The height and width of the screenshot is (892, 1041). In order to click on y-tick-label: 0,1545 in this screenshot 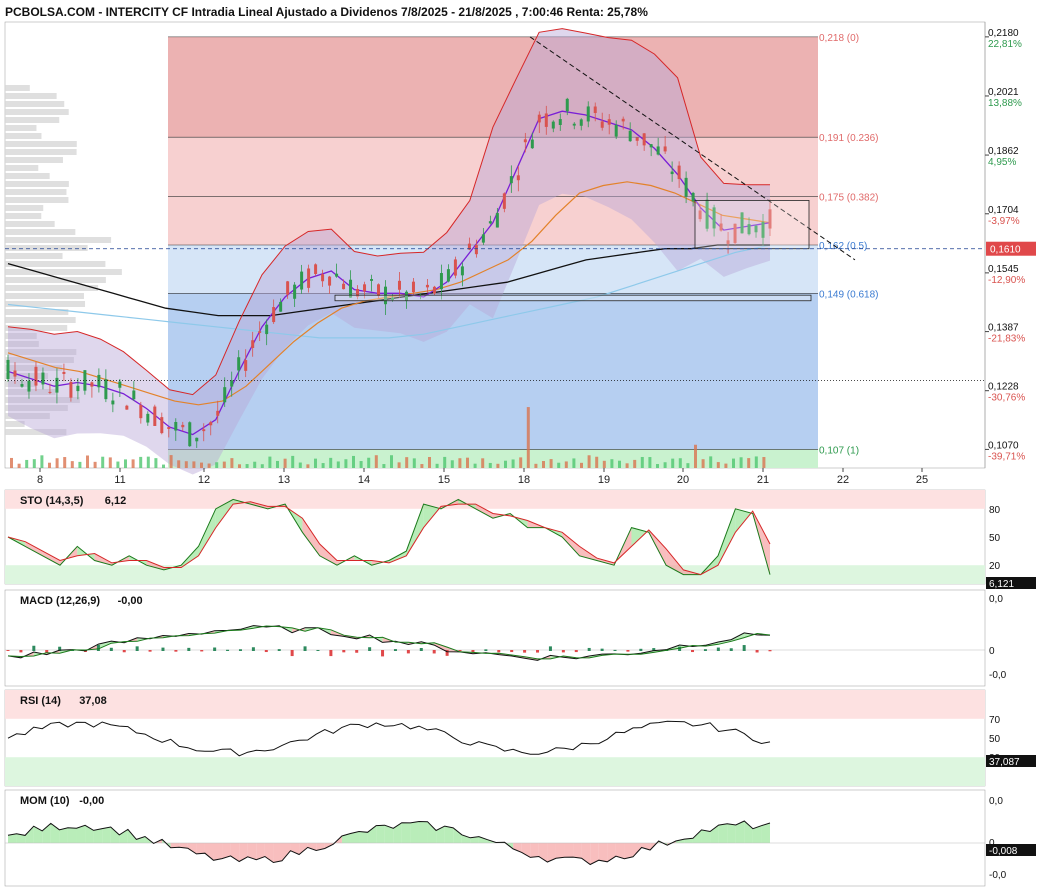, I will do `click(1003, 269)`.